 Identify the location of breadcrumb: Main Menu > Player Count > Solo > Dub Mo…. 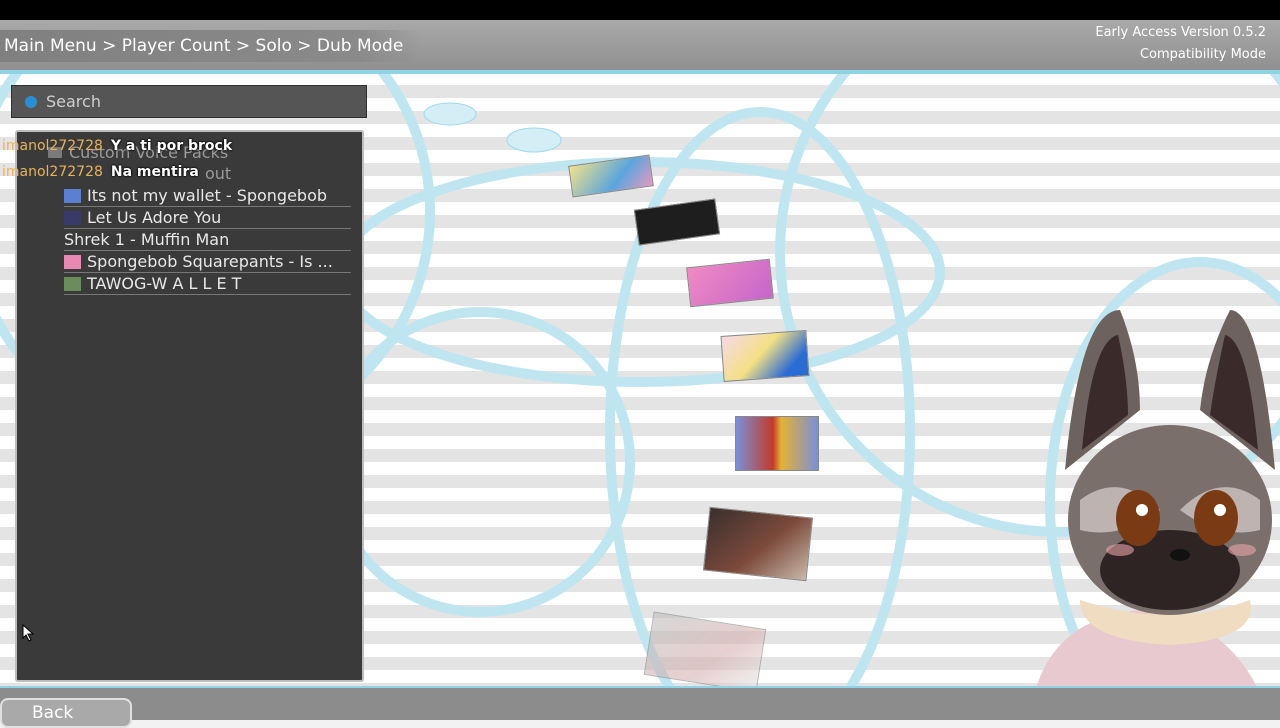
(211, 46).